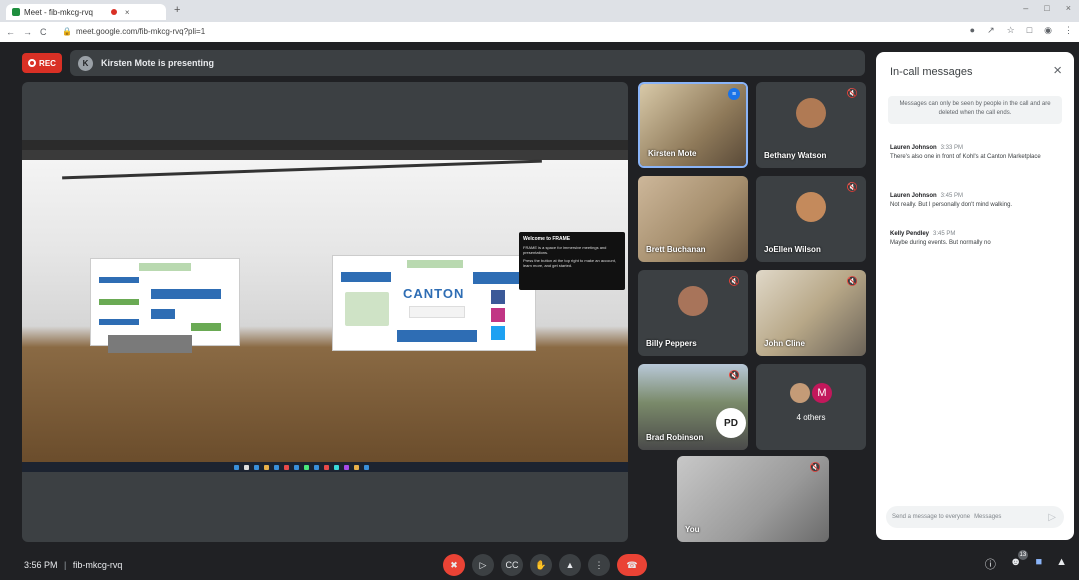 The image size is (1079, 580). Describe the element at coordinates (693, 407) in the screenshot. I see `participant-tile: PD 🔇 Brad Robinson` at that location.